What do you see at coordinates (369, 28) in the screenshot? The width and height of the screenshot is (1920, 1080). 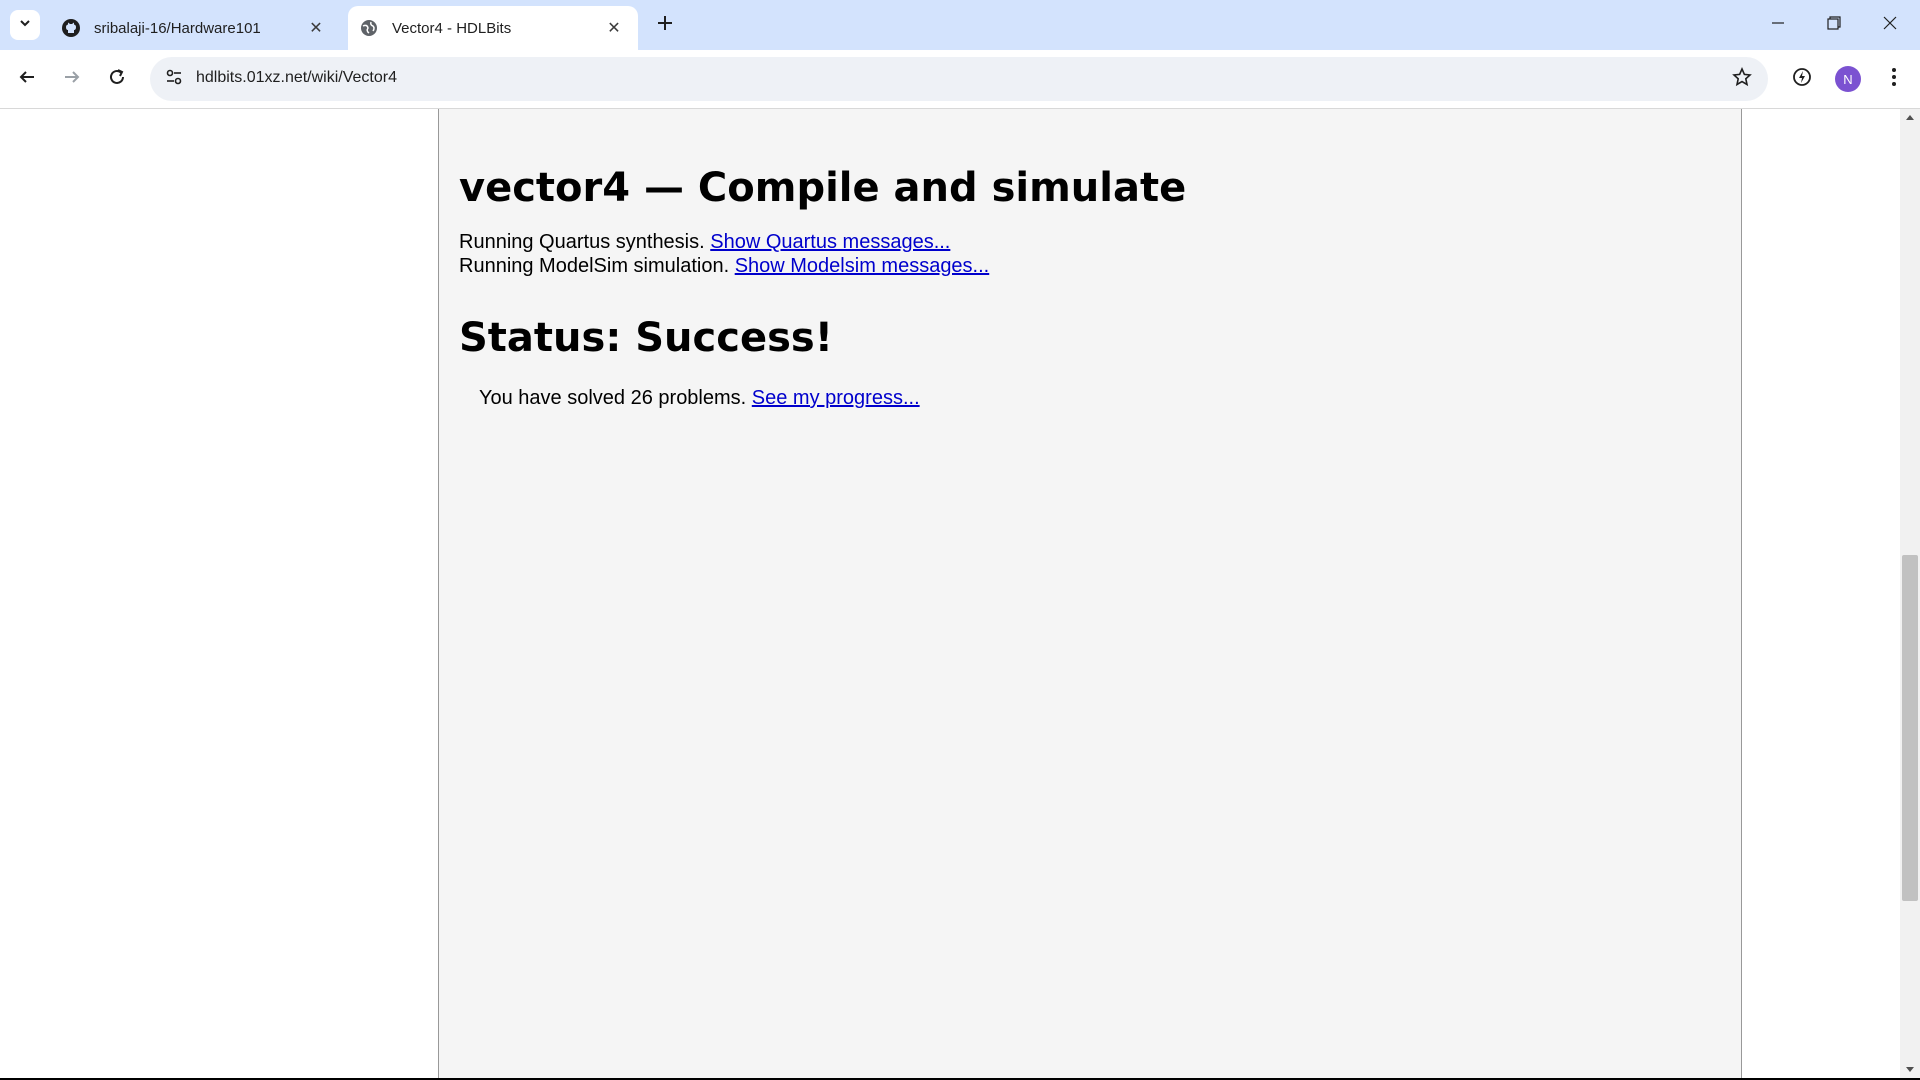 I see `globe-icon` at bounding box center [369, 28].